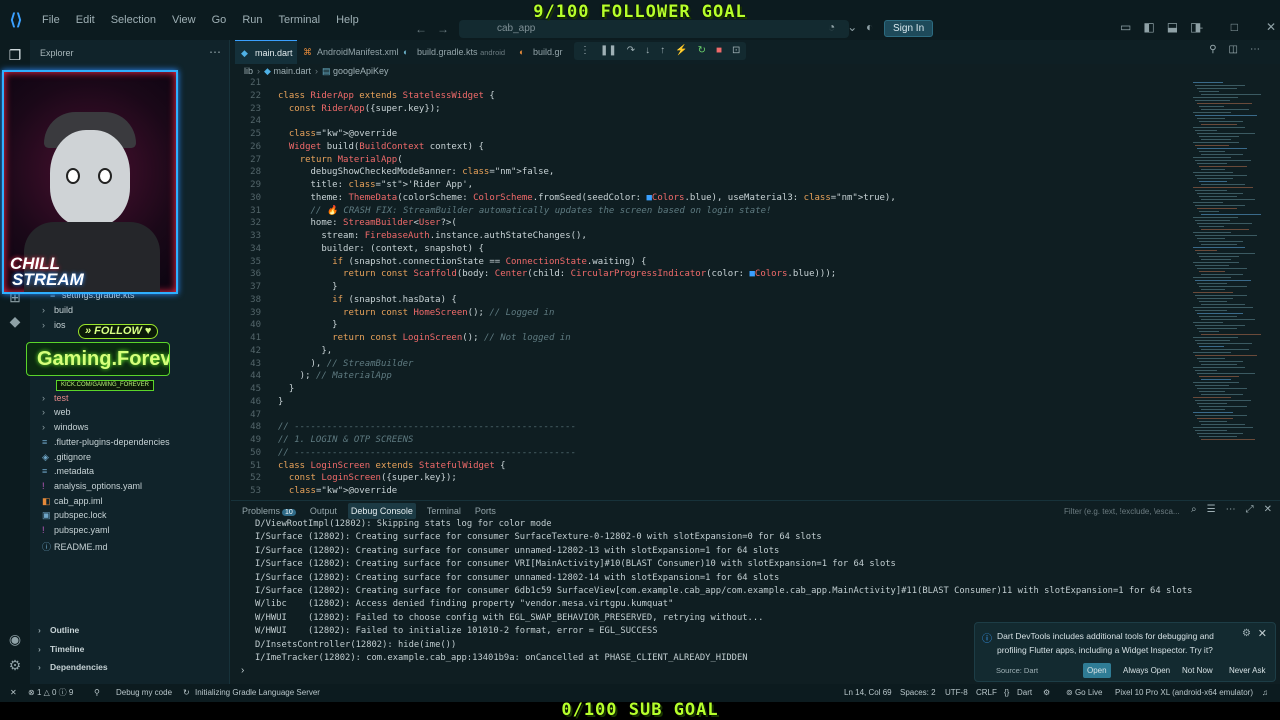  Describe the element at coordinates (144, 693) in the screenshot. I see `debug-config: Debug my code` at that location.